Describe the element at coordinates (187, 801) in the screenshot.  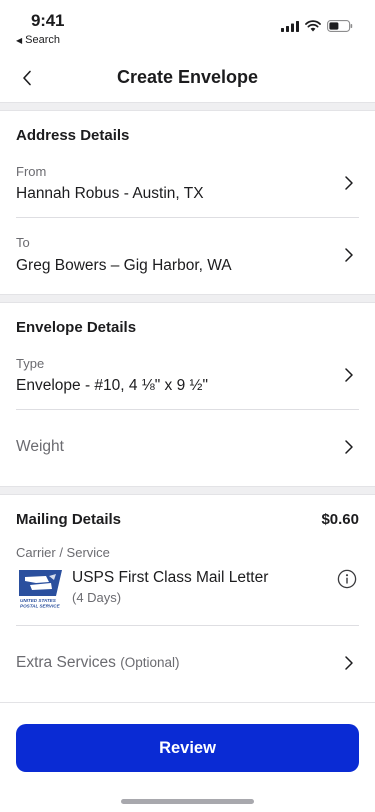
I see `home-indicator` at that location.